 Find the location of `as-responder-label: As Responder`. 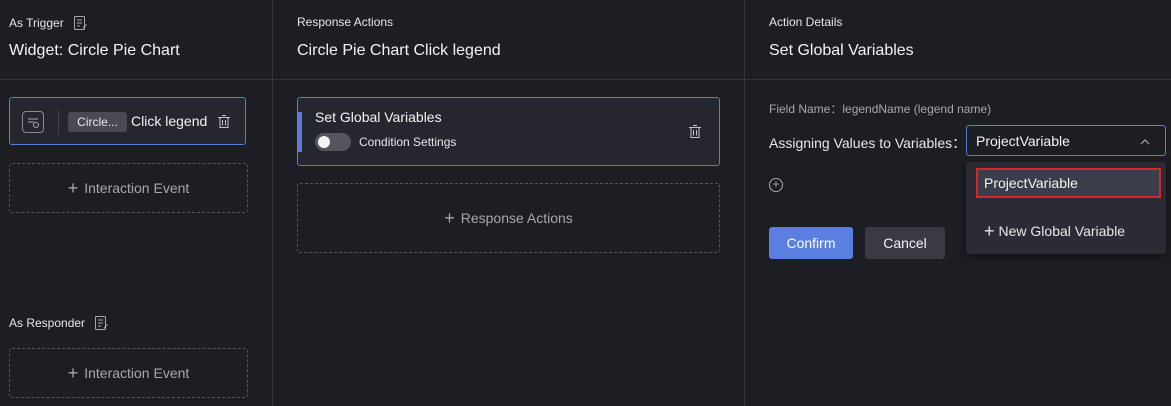

as-responder-label: As Responder is located at coordinates (47, 323).